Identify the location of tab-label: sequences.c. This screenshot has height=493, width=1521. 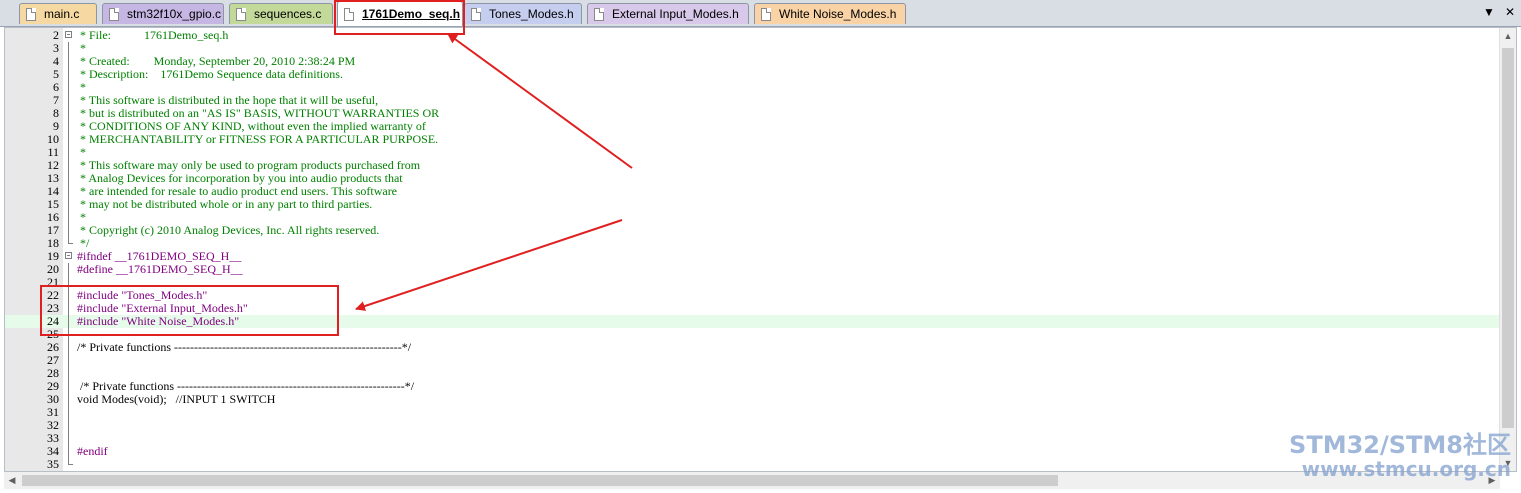
(288, 14).